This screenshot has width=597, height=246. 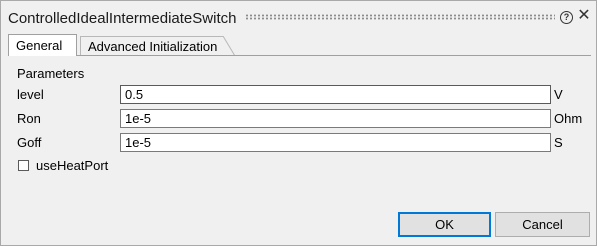 I want to click on ok-button: OK, so click(x=444, y=224).